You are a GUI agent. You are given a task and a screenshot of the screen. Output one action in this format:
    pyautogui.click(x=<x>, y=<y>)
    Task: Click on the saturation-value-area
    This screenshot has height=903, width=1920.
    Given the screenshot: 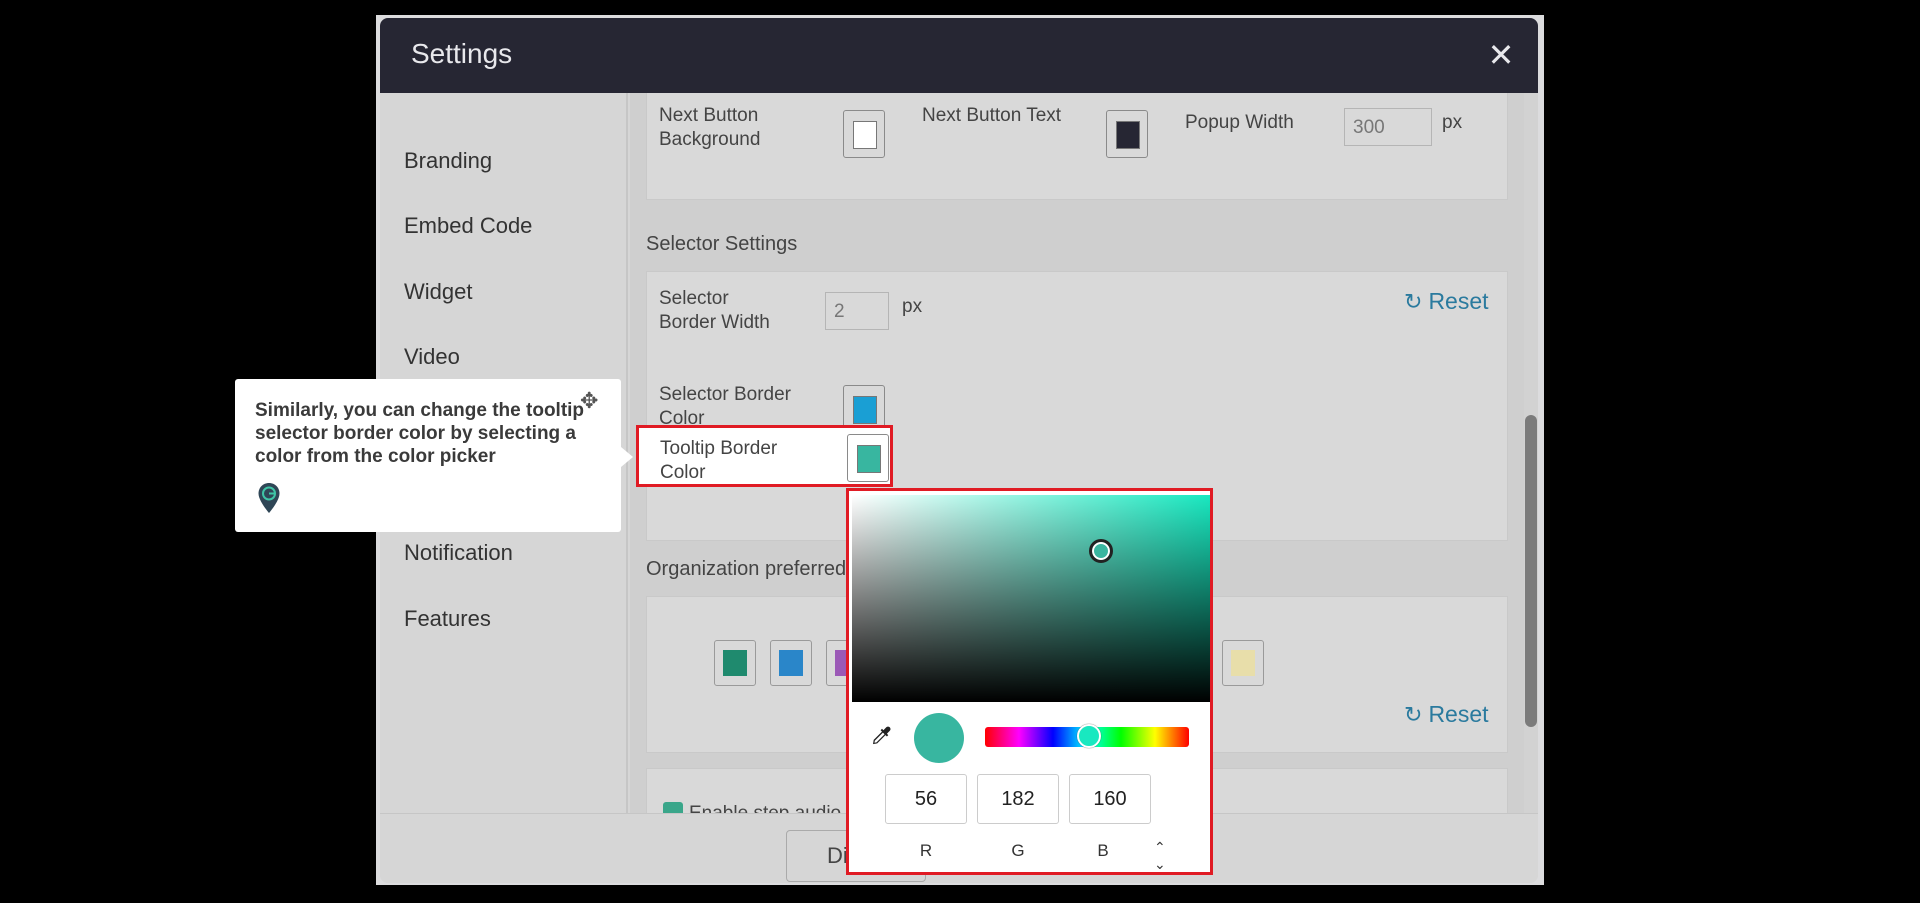 What is the action you would take?
    pyautogui.click(x=1031, y=598)
    